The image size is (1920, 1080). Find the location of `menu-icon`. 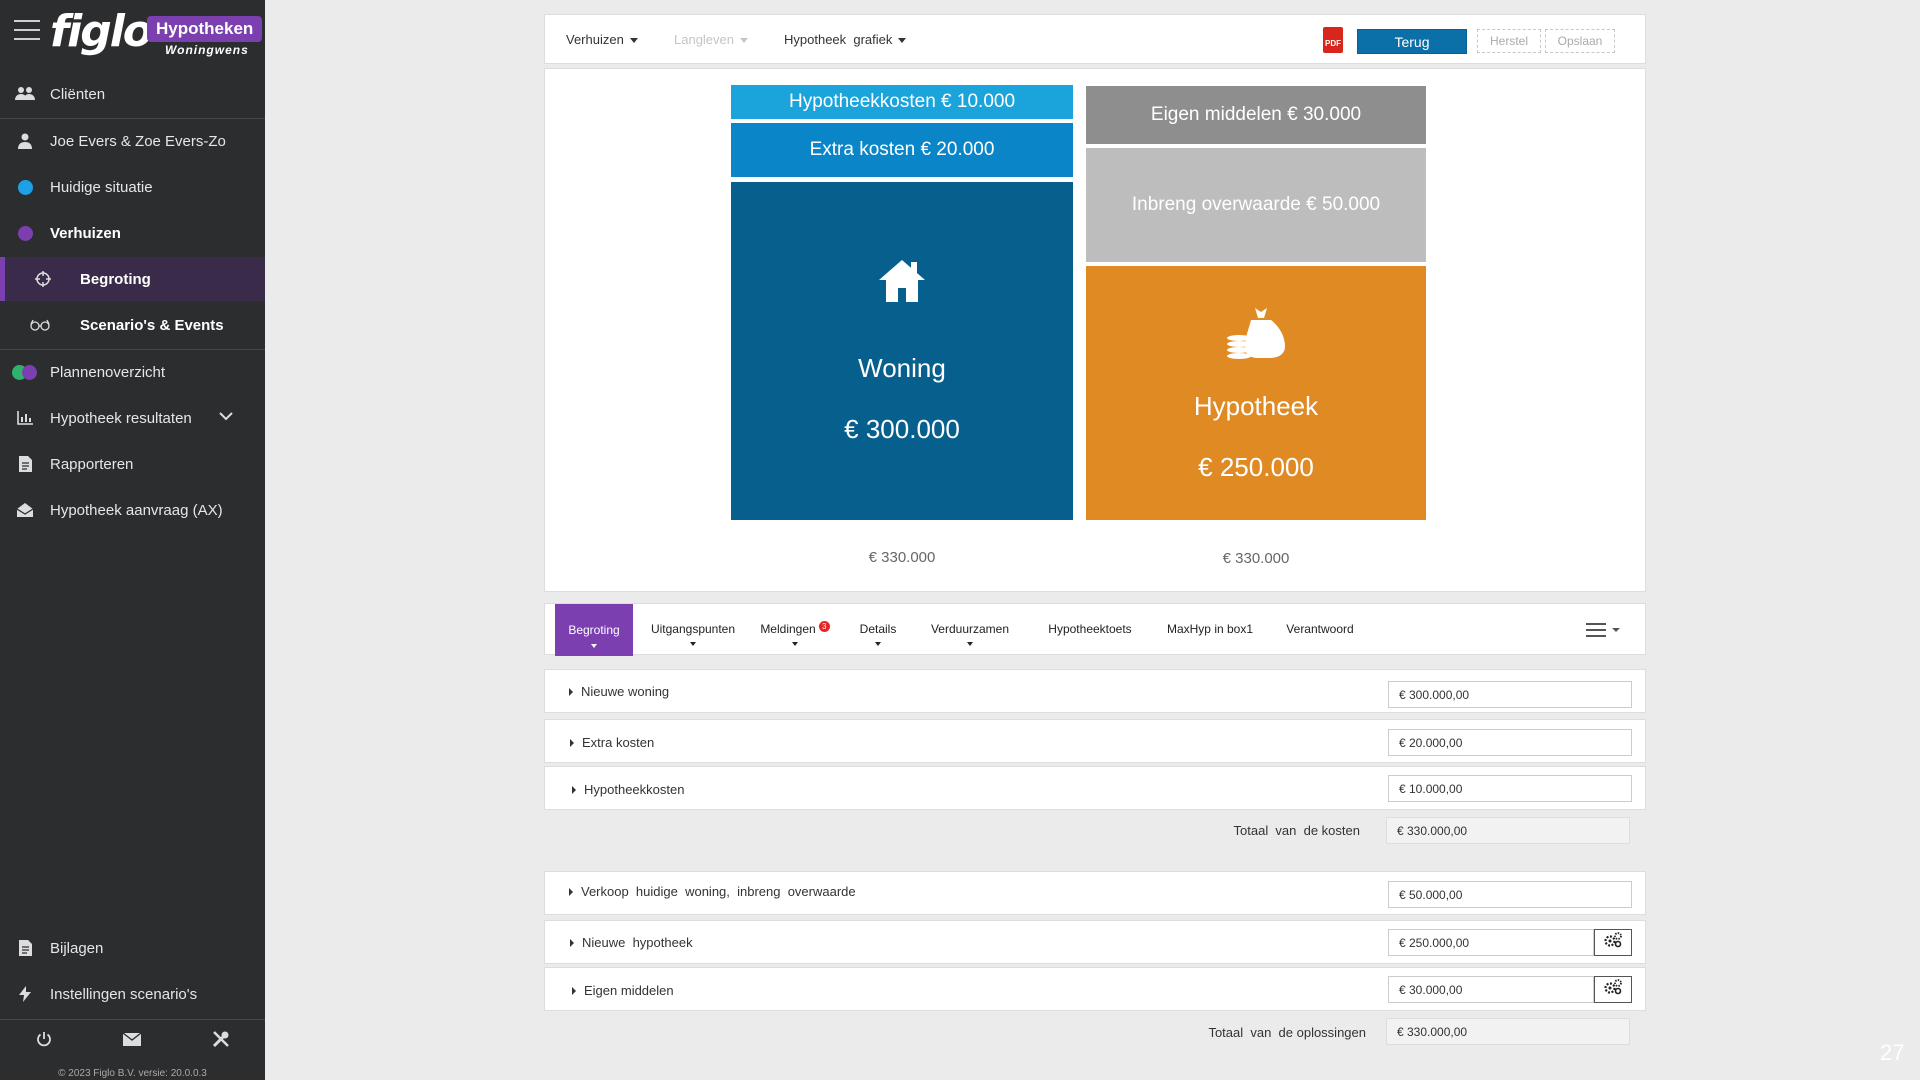

menu-icon is located at coordinates (27, 31).